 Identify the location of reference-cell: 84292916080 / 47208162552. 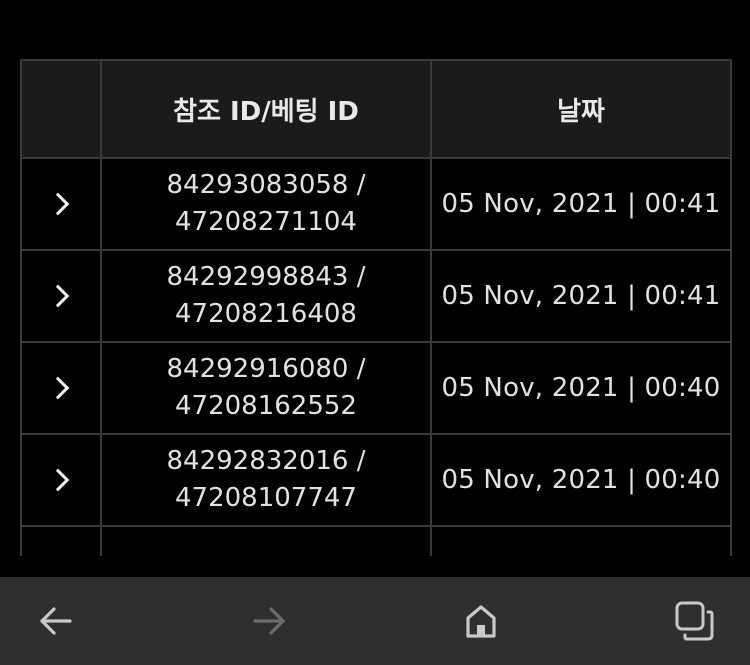
(266, 388).